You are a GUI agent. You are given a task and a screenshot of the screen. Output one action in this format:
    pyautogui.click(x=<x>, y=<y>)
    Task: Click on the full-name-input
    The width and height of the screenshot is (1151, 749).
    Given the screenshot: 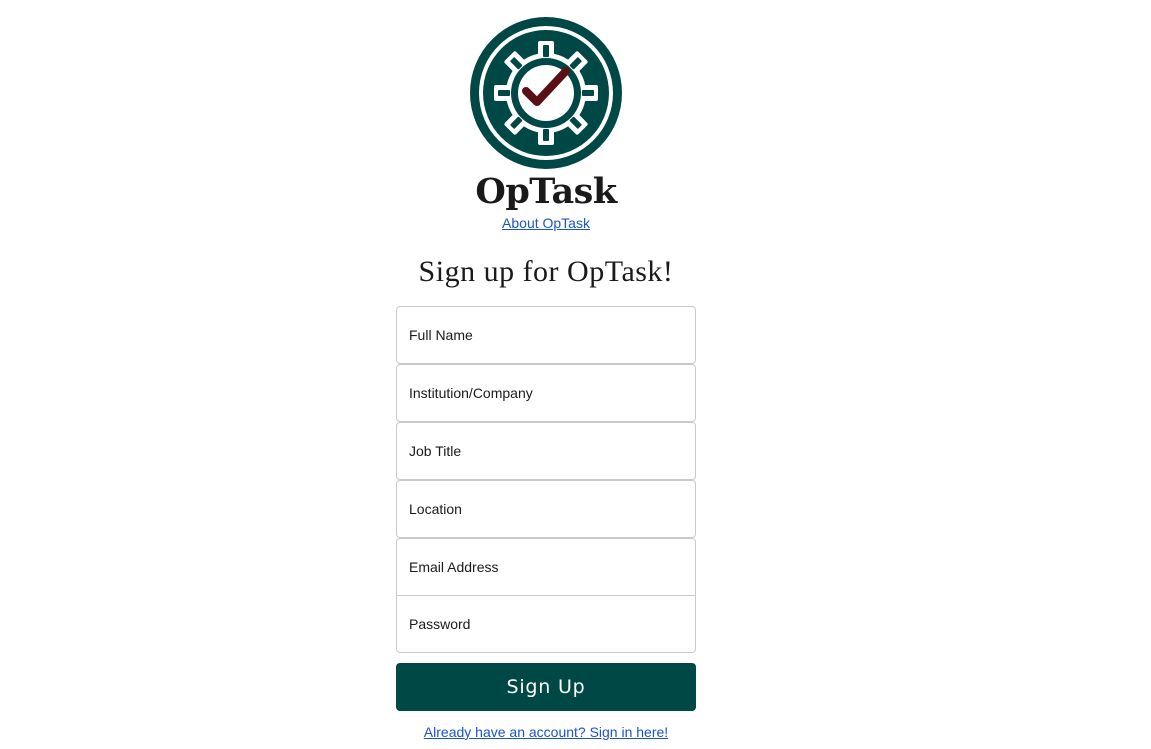 What is the action you would take?
    pyautogui.click(x=546, y=335)
    